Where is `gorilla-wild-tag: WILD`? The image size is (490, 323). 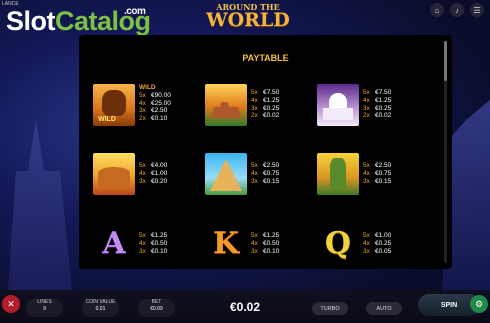
gorilla-wild-tag: WILD is located at coordinates (107, 119).